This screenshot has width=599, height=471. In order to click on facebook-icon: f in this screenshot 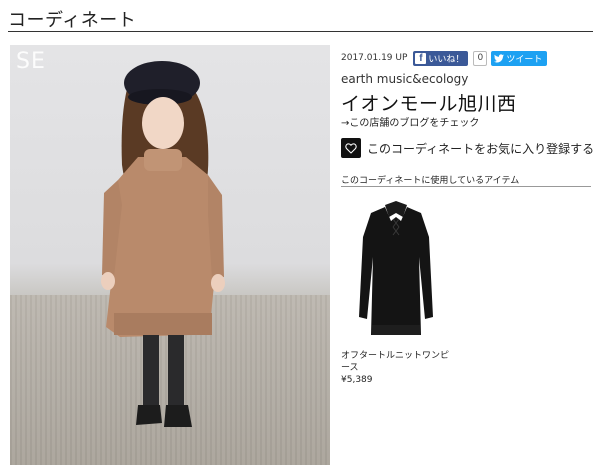, I will do `click(421, 58)`.